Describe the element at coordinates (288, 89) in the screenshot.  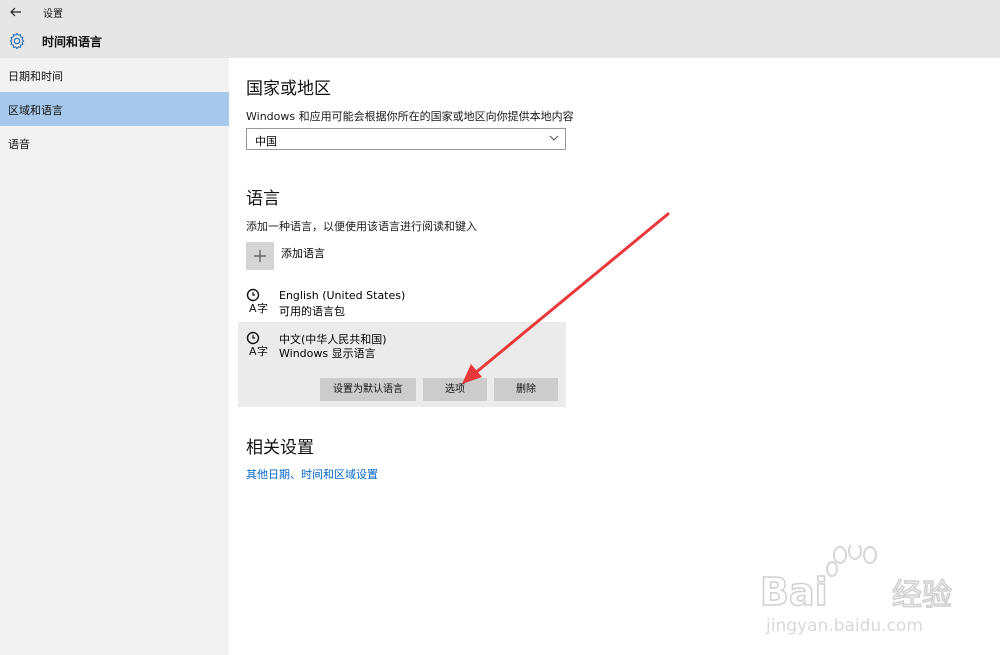
I see `region-heading: 国家或地区` at that location.